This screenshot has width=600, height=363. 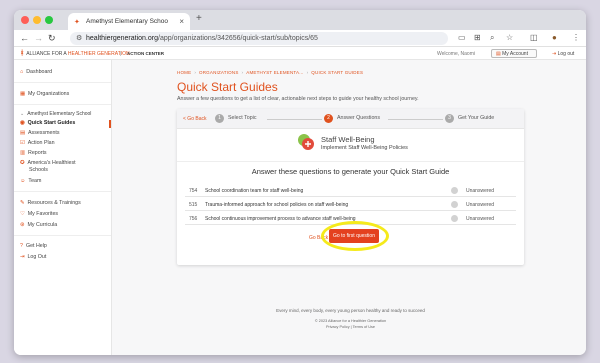 I want to click on resources-icon: ✎, so click(x=22, y=203).